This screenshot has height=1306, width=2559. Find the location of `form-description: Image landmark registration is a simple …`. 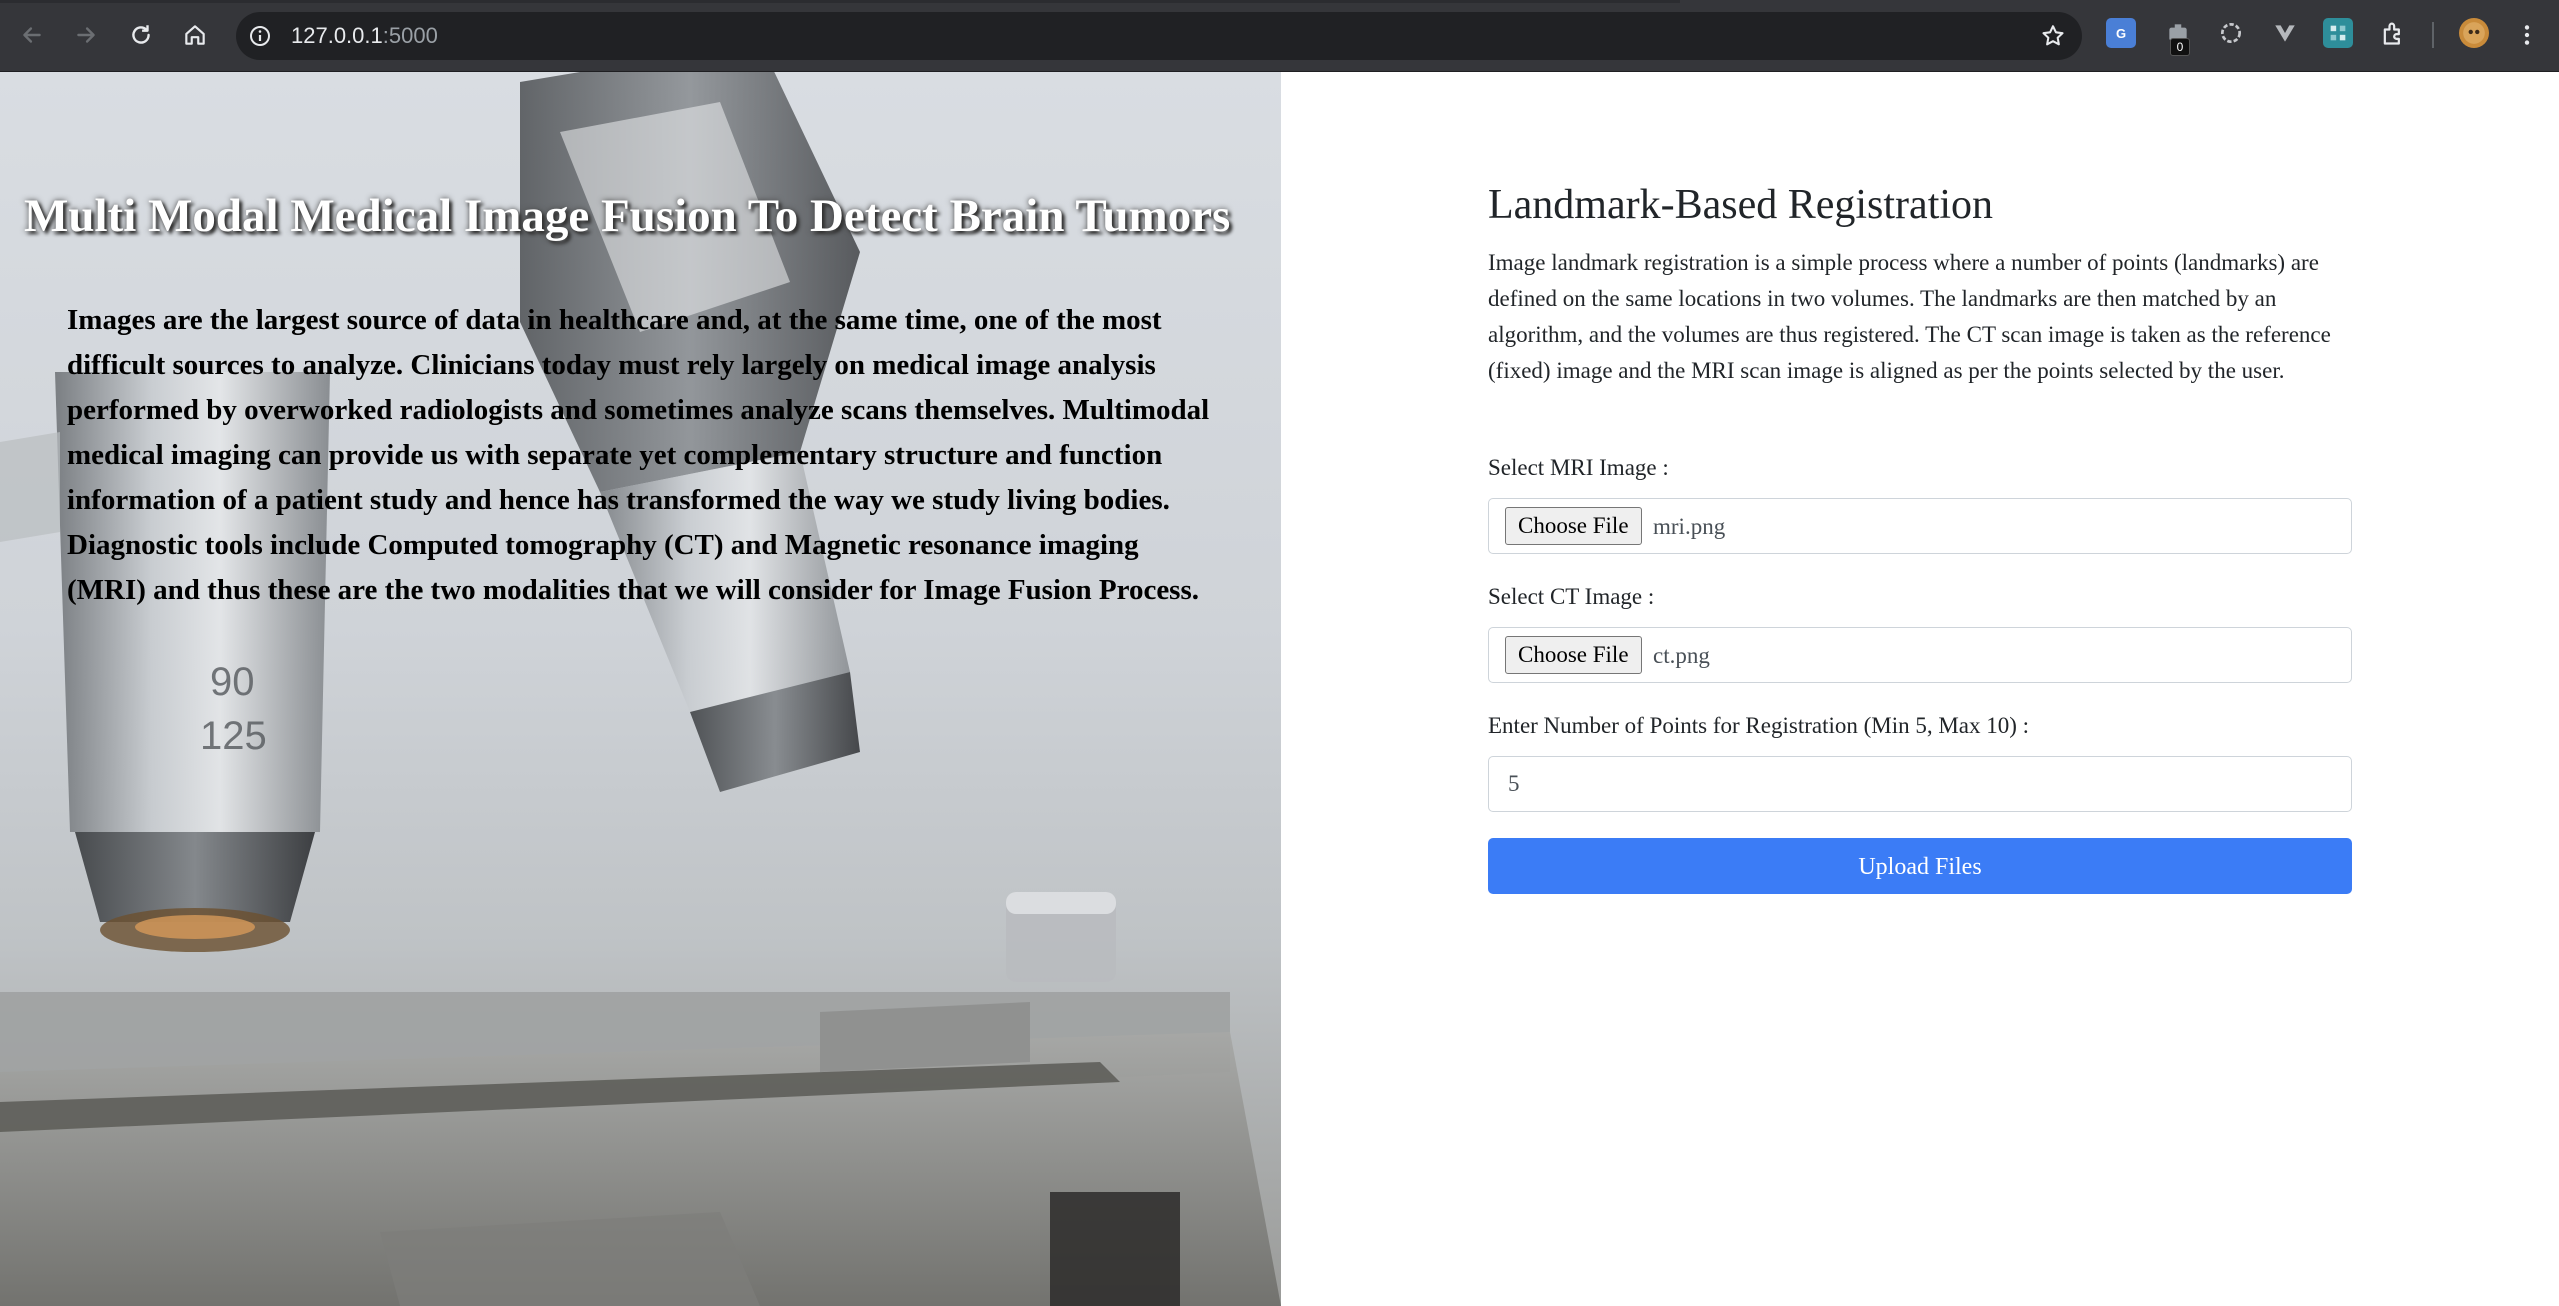

form-description: Image landmark registration is a simple … is located at coordinates (1909, 316).